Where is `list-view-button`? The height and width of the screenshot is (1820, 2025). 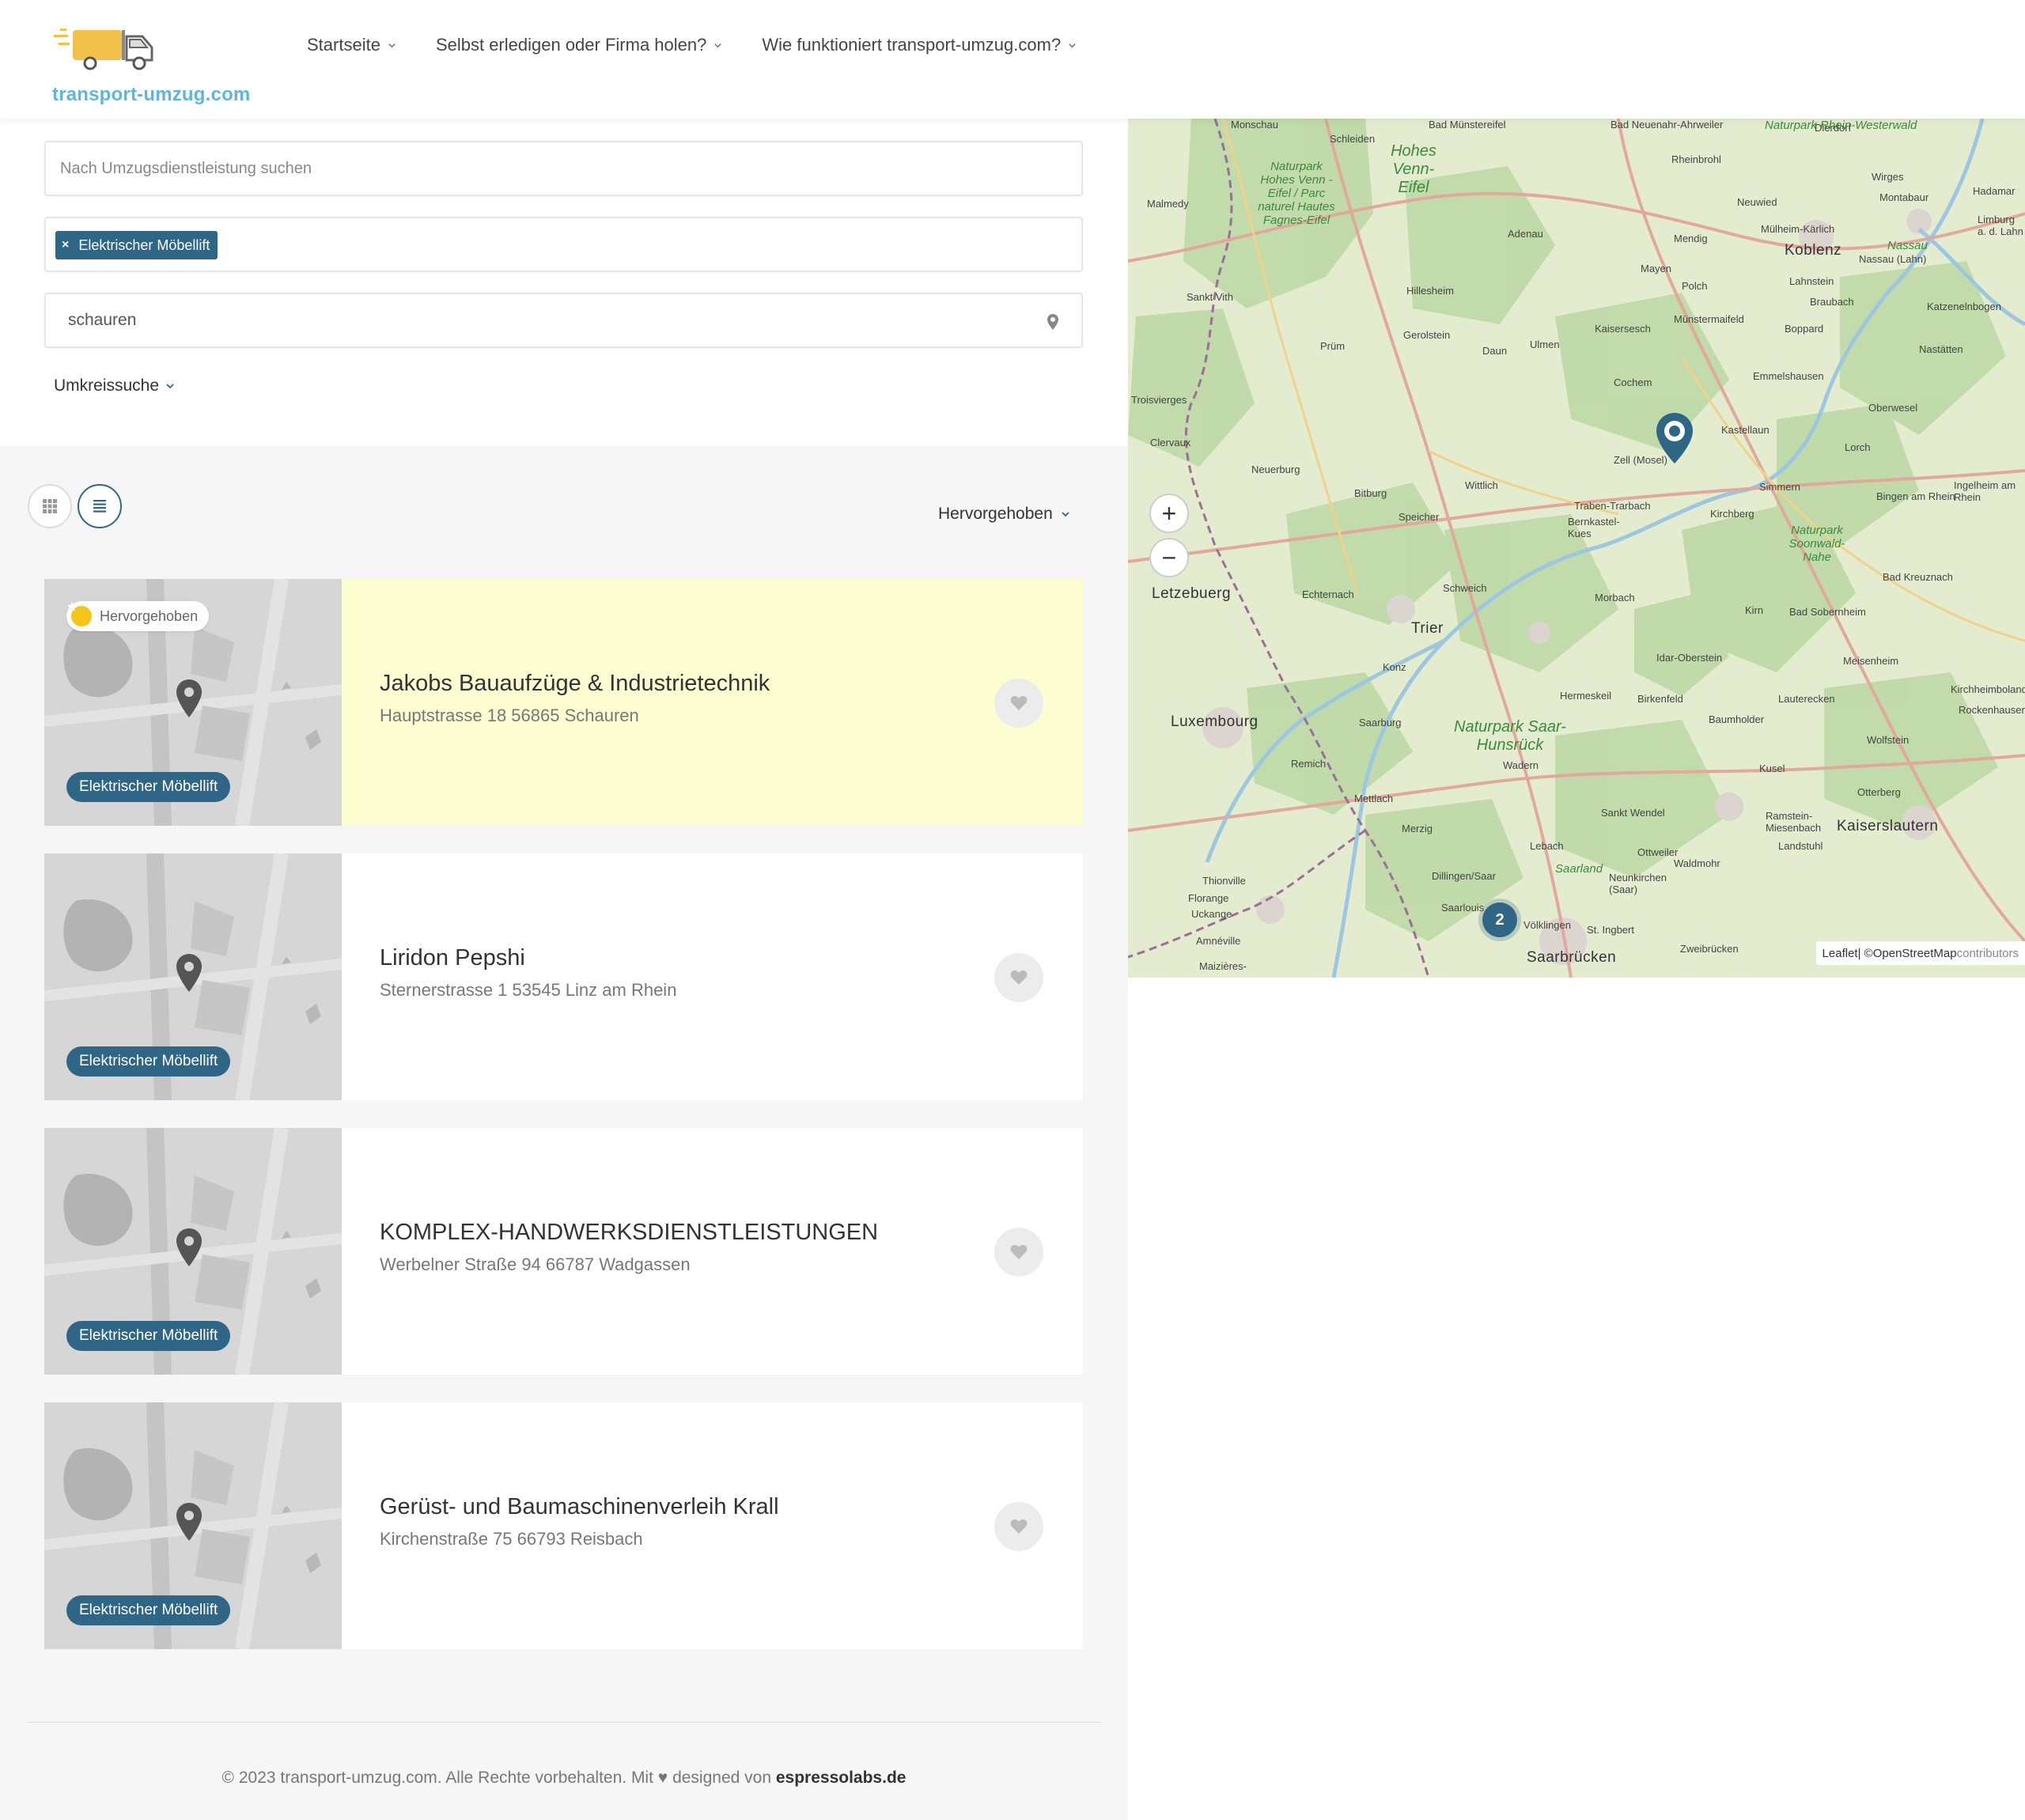 list-view-button is located at coordinates (100, 506).